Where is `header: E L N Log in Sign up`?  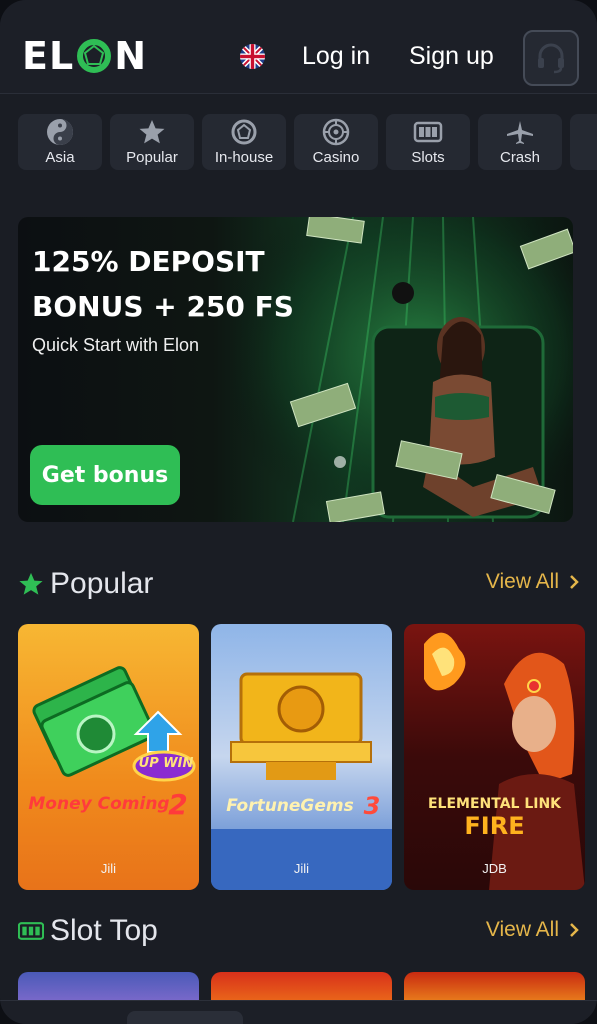
header: E L N Log in Sign up is located at coordinates (298, 47).